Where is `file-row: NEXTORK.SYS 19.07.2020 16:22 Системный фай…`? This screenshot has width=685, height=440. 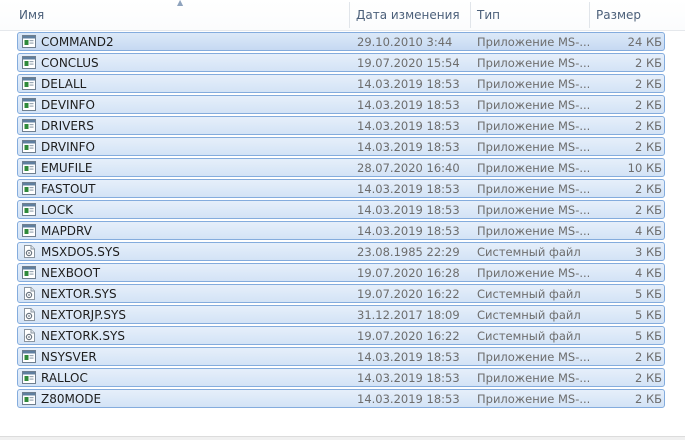 file-row: NEXTORK.SYS 19.07.2020 16:22 Системный фай… is located at coordinates (341, 335).